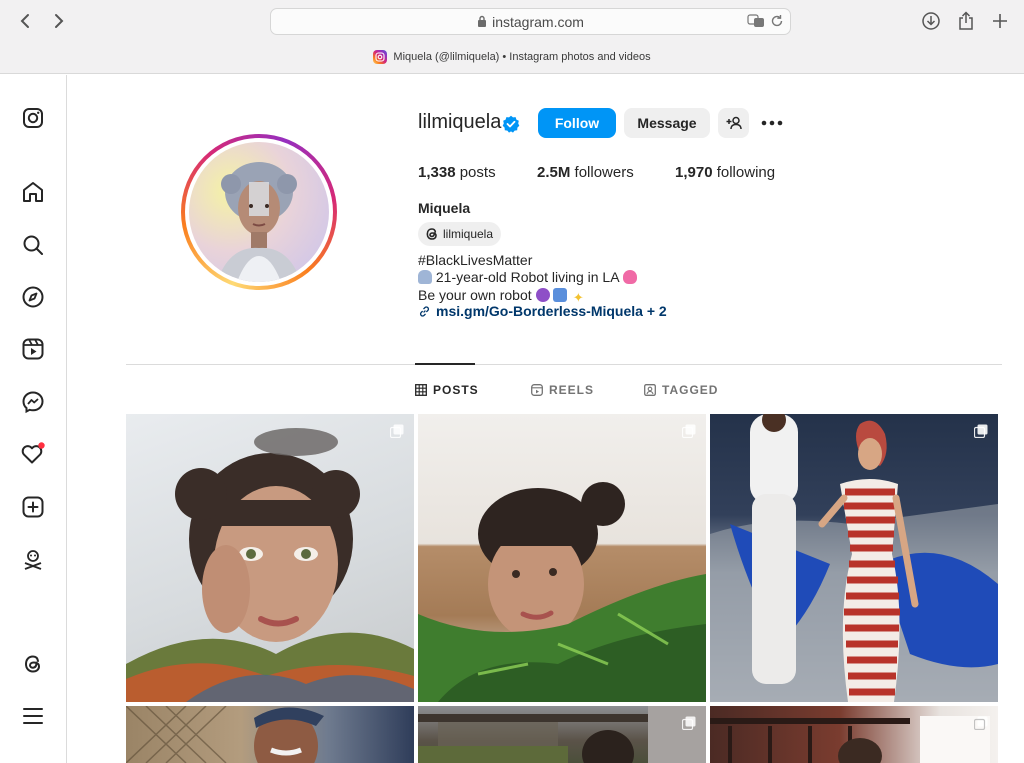 This screenshot has height=763, width=1024. I want to click on followers-label: followers, so click(604, 172).